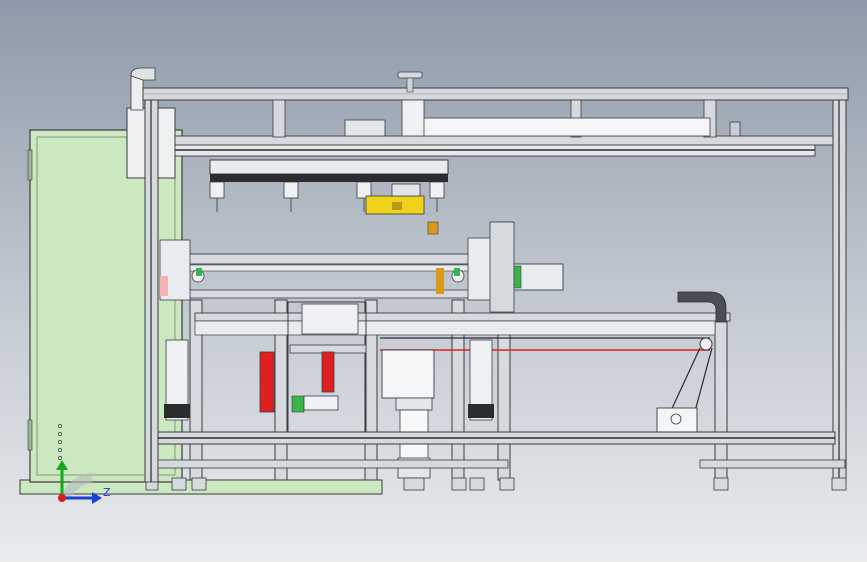 The height and width of the screenshot is (562, 867). Describe the element at coordinates (107, 492) in the screenshot. I see `axis-z-label: Z` at that location.